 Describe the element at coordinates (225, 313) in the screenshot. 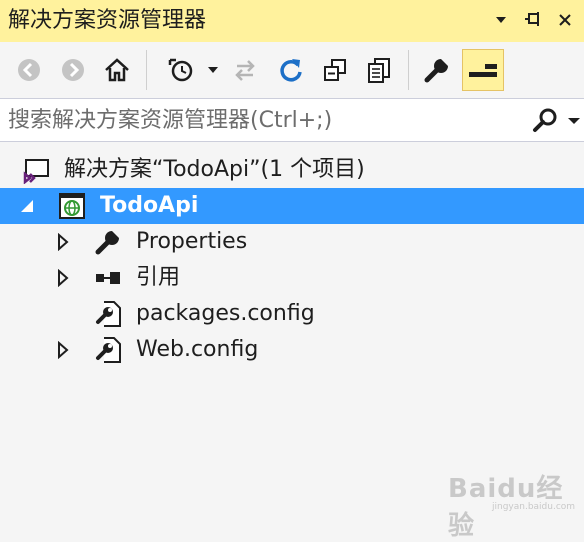

I see `tree-item-label: packages.config` at that location.